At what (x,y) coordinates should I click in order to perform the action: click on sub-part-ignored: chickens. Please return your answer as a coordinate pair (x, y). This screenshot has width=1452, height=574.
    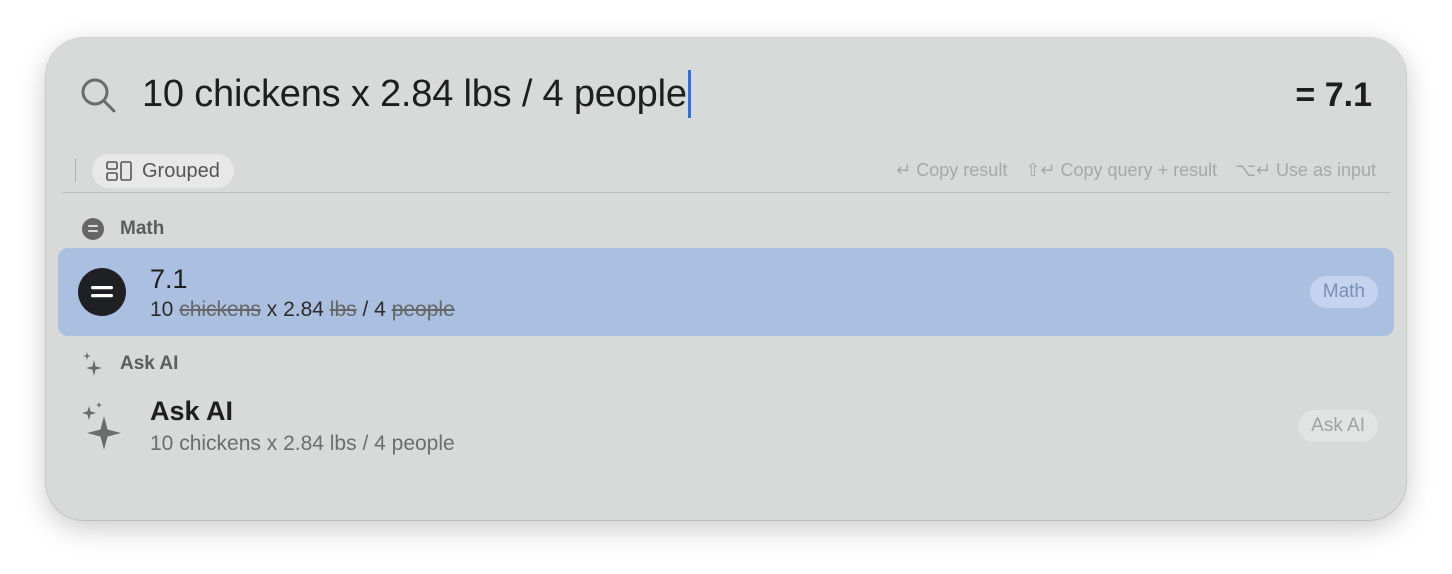
    Looking at the image, I should click on (220, 309).